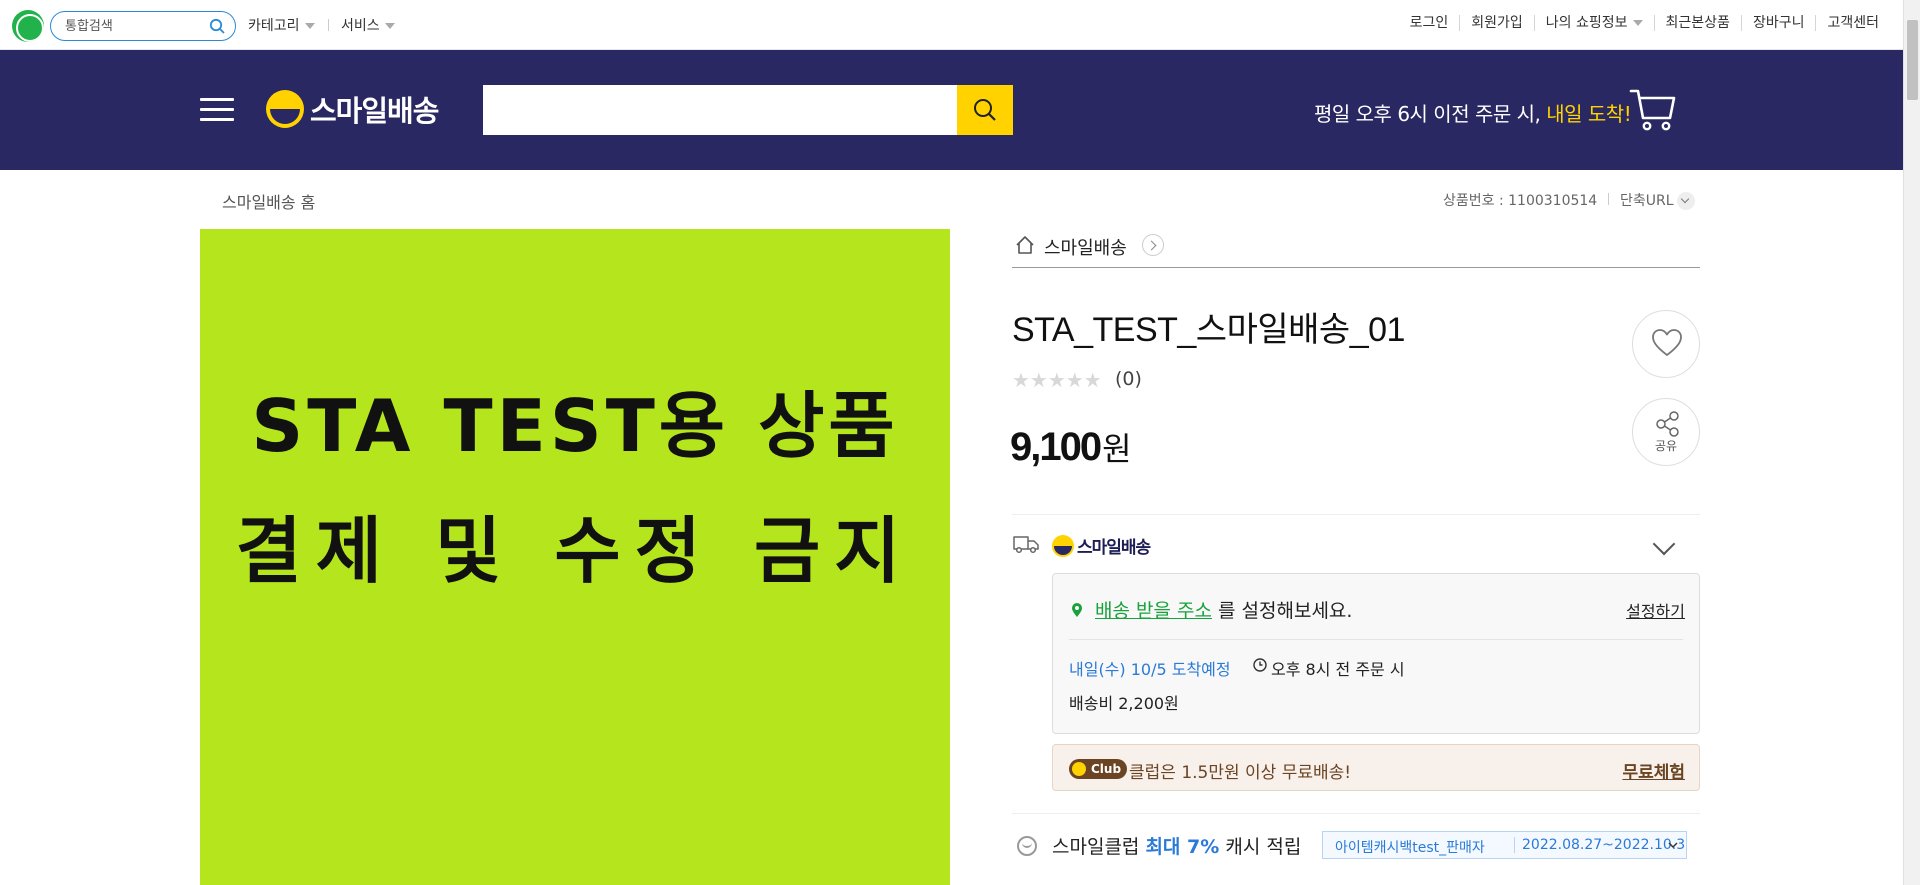 The height and width of the screenshot is (885, 1920). Describe the element at coordinates (1153, 611) in the screenshot. I see `address-link: 배송 받을 주소` at that location.